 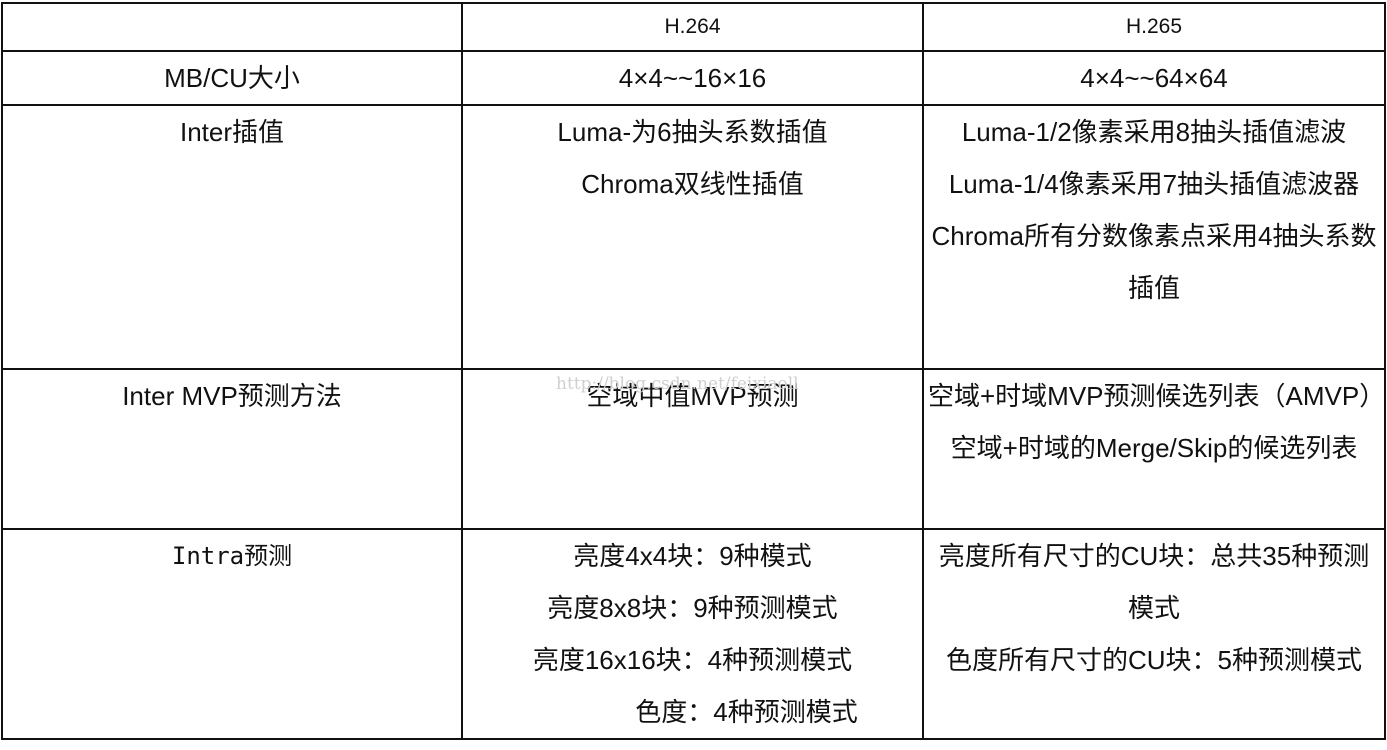 I want to click on row-label-text: Intra预测, so click(x=232, y=556).